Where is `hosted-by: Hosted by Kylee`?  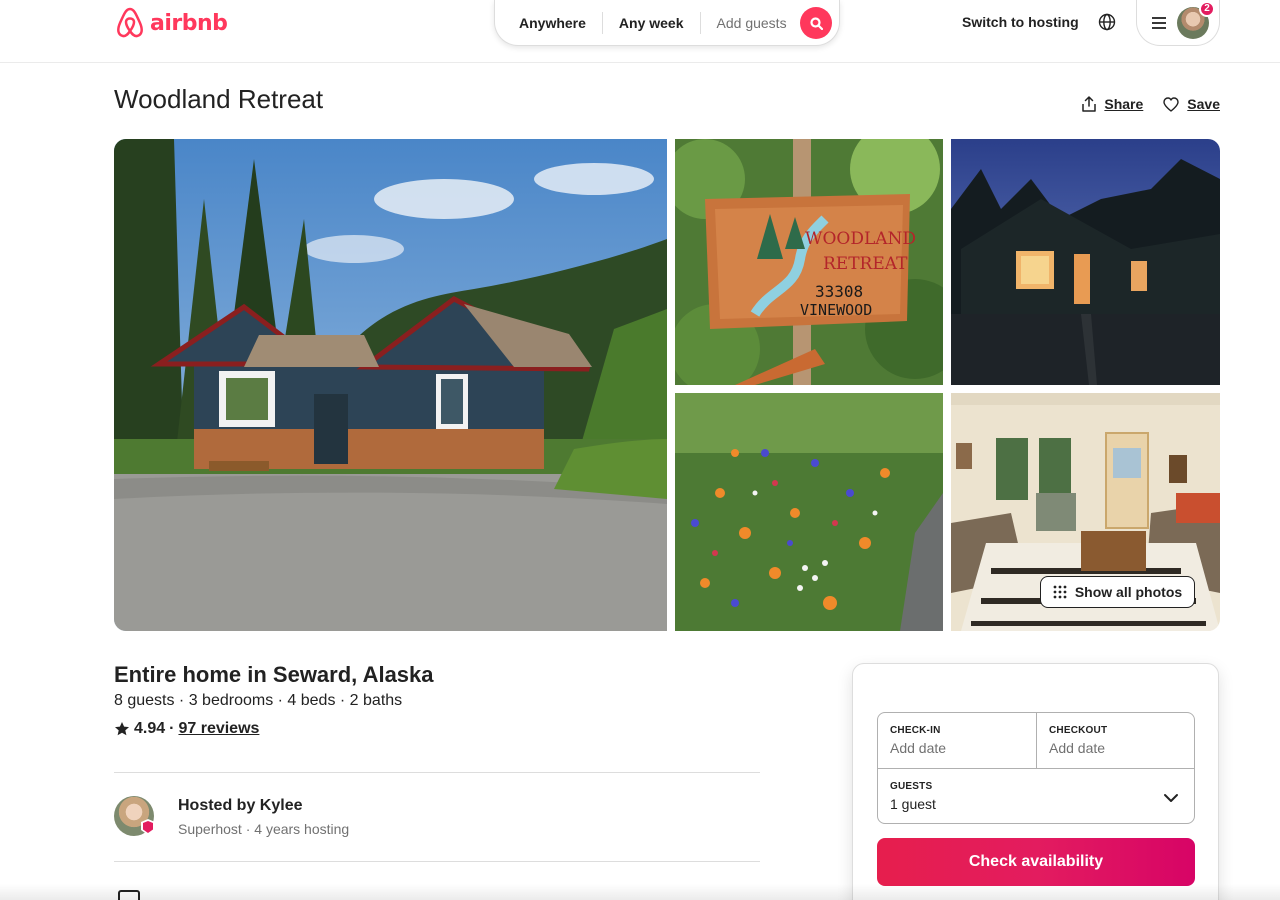 hosted-by: Hosted by Kylee is located at coordinates (240, 805).